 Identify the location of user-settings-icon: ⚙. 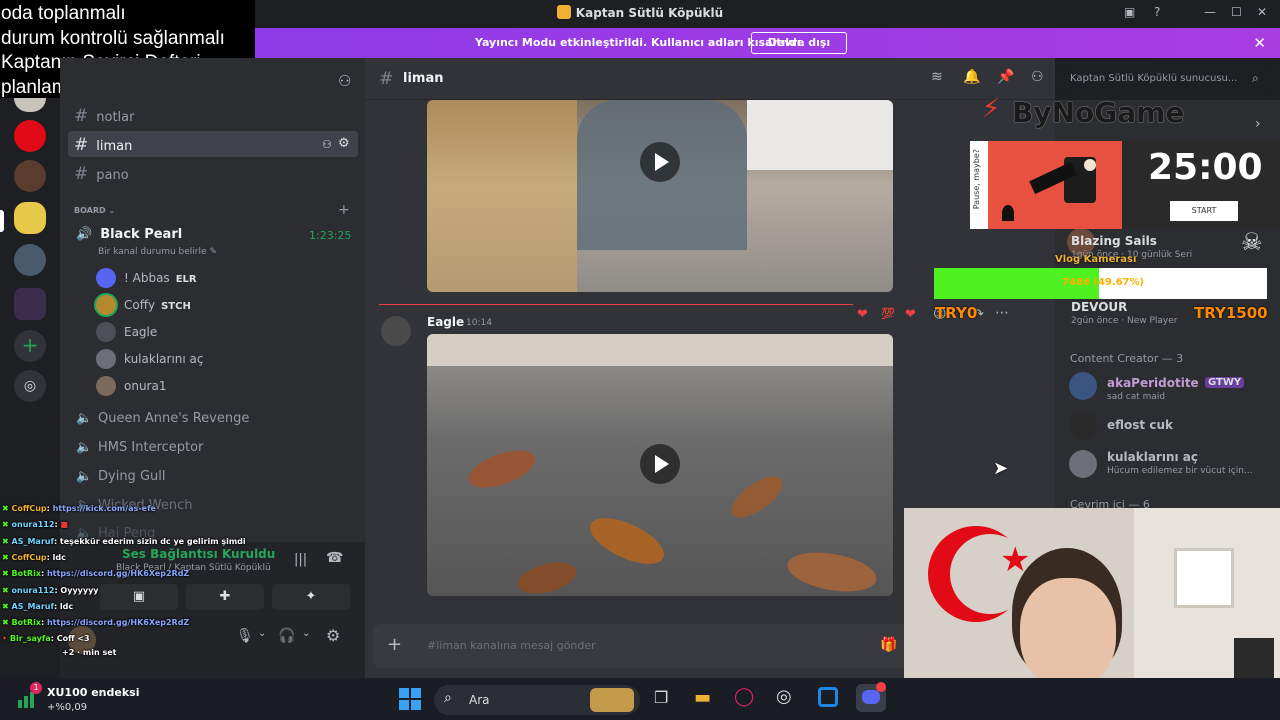
(333, 635).